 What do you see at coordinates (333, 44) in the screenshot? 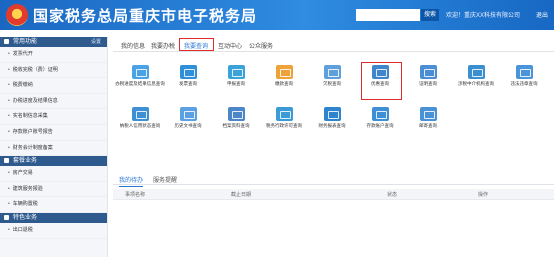
I see `main-tabs: 我的信息 我要办税 我要查询 互动中心 公众服务` at bounding box center [333, 44].